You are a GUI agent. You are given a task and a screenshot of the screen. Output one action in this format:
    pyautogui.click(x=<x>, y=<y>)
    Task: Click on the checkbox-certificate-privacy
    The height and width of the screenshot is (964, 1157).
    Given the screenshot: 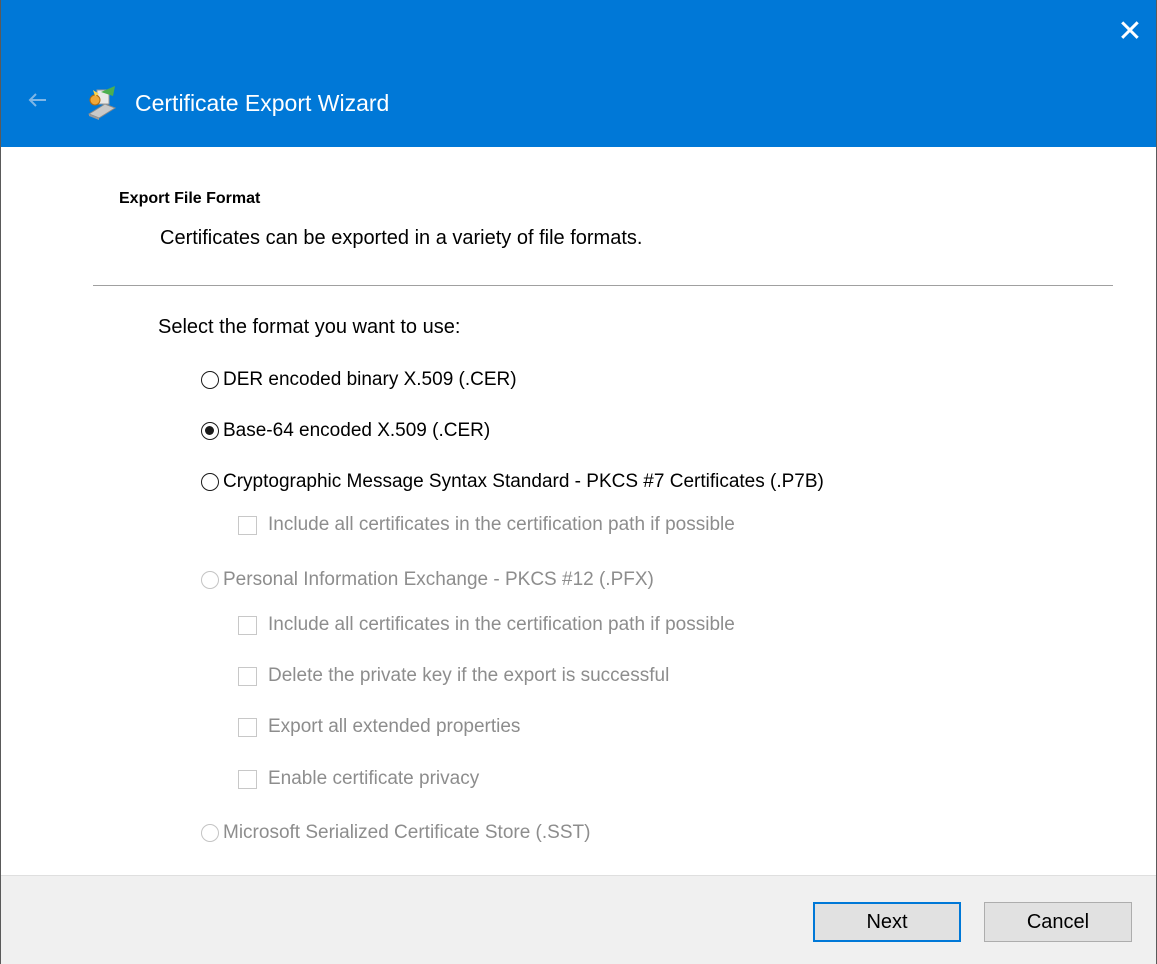 What is the action you would take?
    pyautogui.click(x=247, y=779)
    